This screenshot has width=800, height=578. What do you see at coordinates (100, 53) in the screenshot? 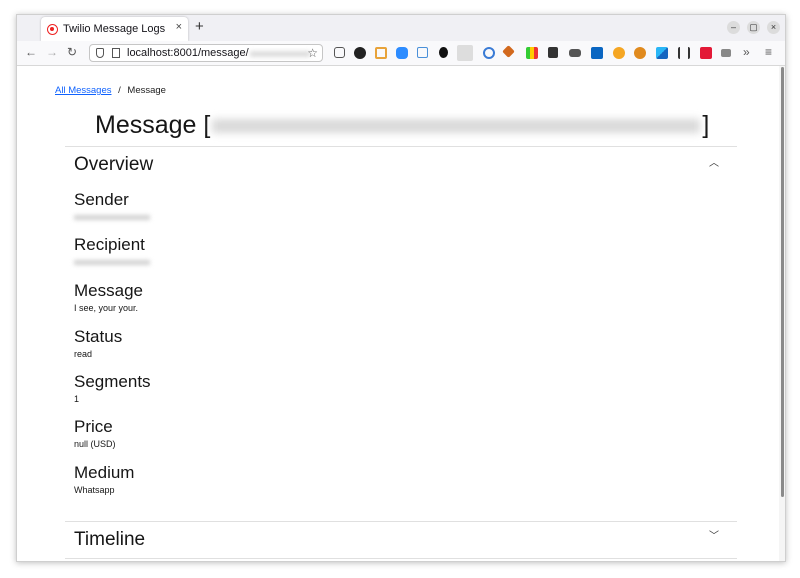
I see `shield-icon` at bounding box center [100, 53].